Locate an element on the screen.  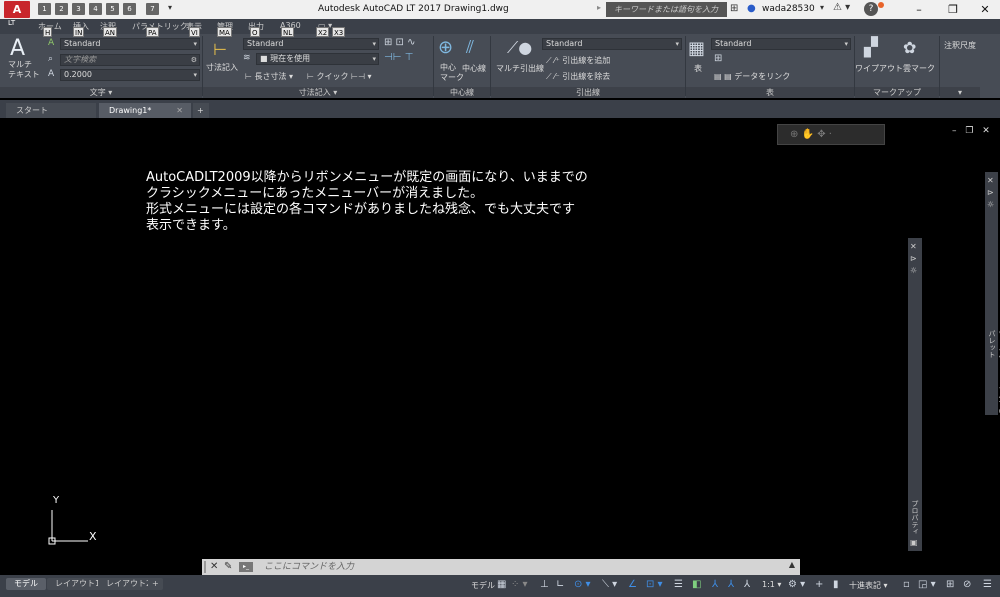
auto-scale-icon: ⅄ is located at coordinates (731, 584).